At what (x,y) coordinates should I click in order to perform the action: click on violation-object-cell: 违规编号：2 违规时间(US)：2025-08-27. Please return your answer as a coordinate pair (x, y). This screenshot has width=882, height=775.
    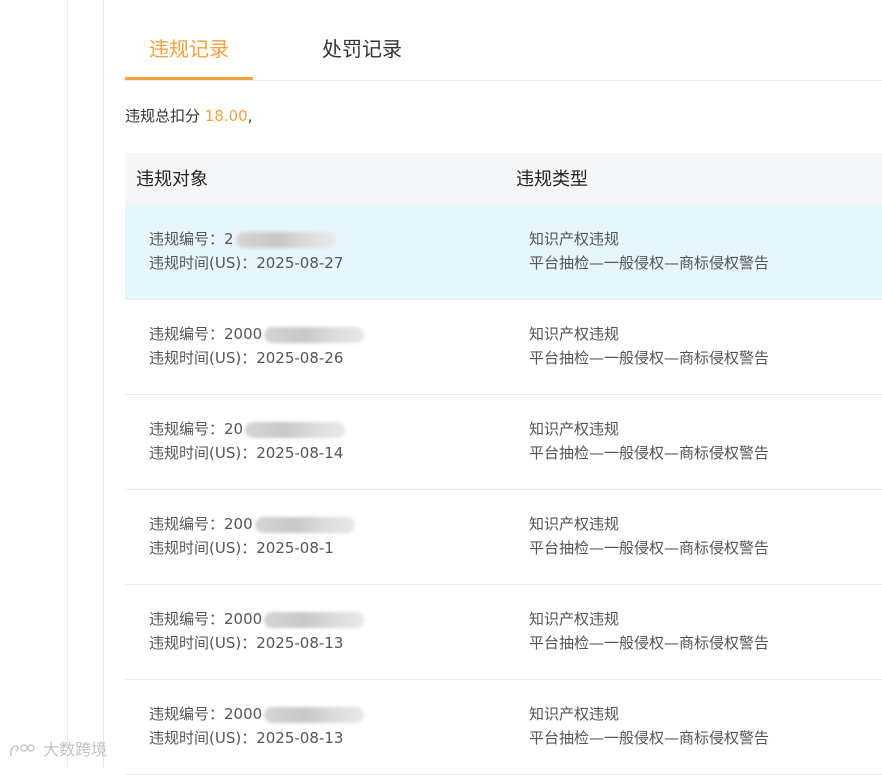
    Looking at the image, I should click on (246, 251).